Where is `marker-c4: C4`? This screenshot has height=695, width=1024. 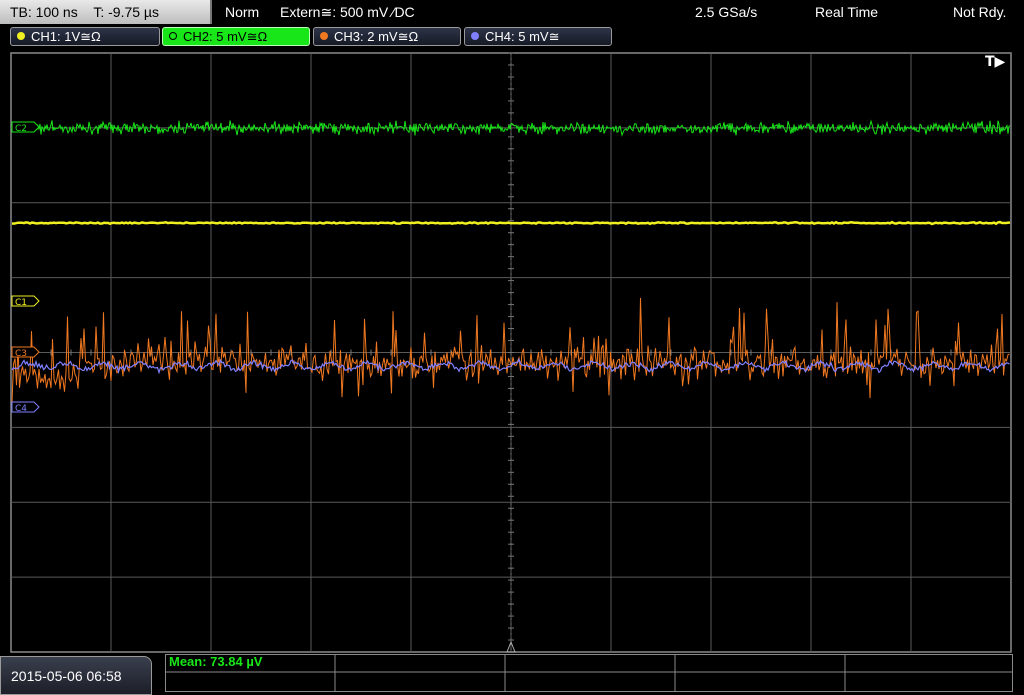 marker-c4: C4 is located at coordinates (21, 409).